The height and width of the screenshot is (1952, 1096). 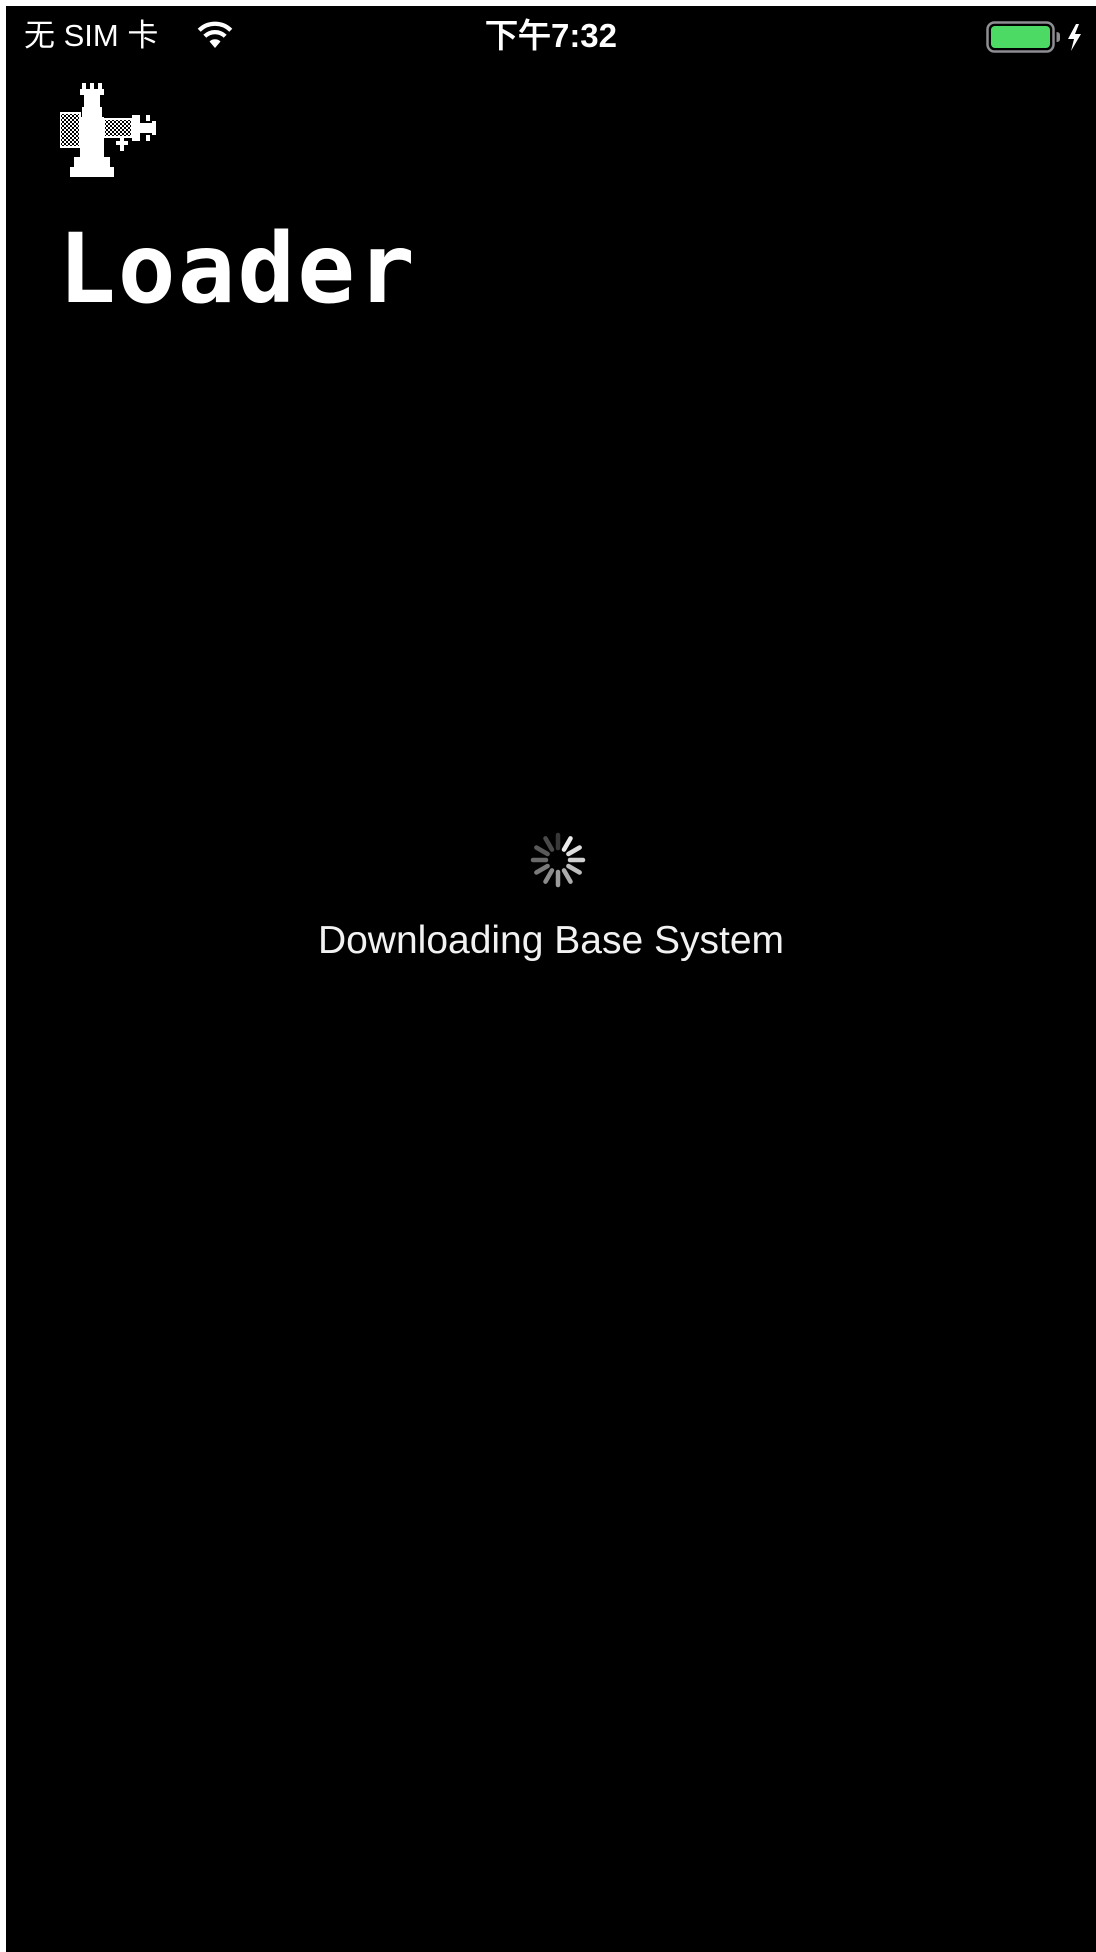 I want to click on loading-status-message: Downloading Base System, so click(x=551, y=940).